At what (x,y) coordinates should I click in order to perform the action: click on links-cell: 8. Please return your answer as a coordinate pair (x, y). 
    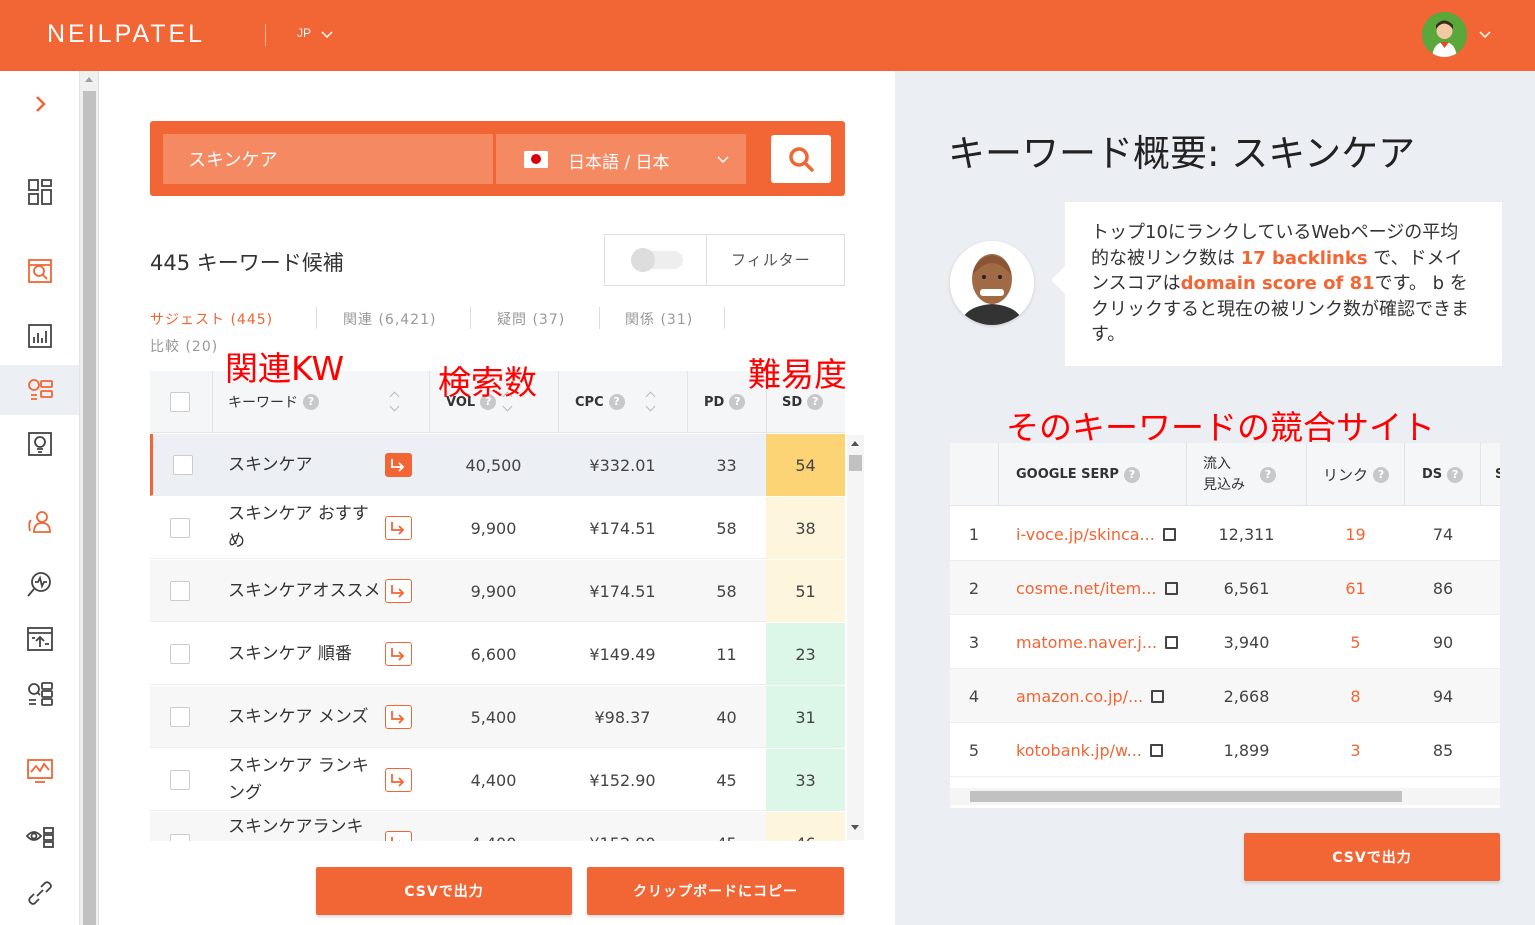
    Looking at the image, I should click on (1355, 696).